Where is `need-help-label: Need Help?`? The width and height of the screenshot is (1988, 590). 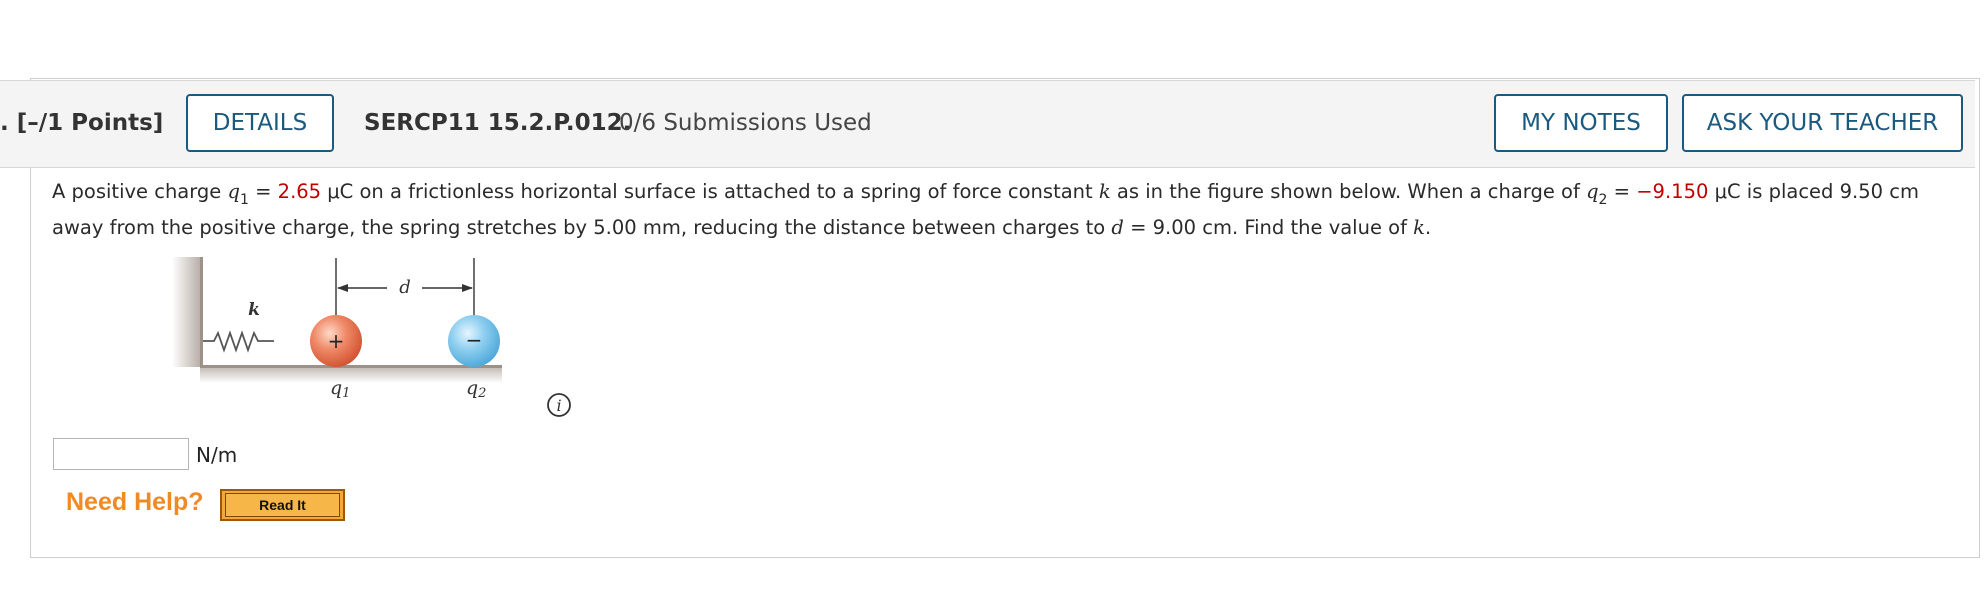 need-help-label: Need Help? is located at coordinates (135, 502).